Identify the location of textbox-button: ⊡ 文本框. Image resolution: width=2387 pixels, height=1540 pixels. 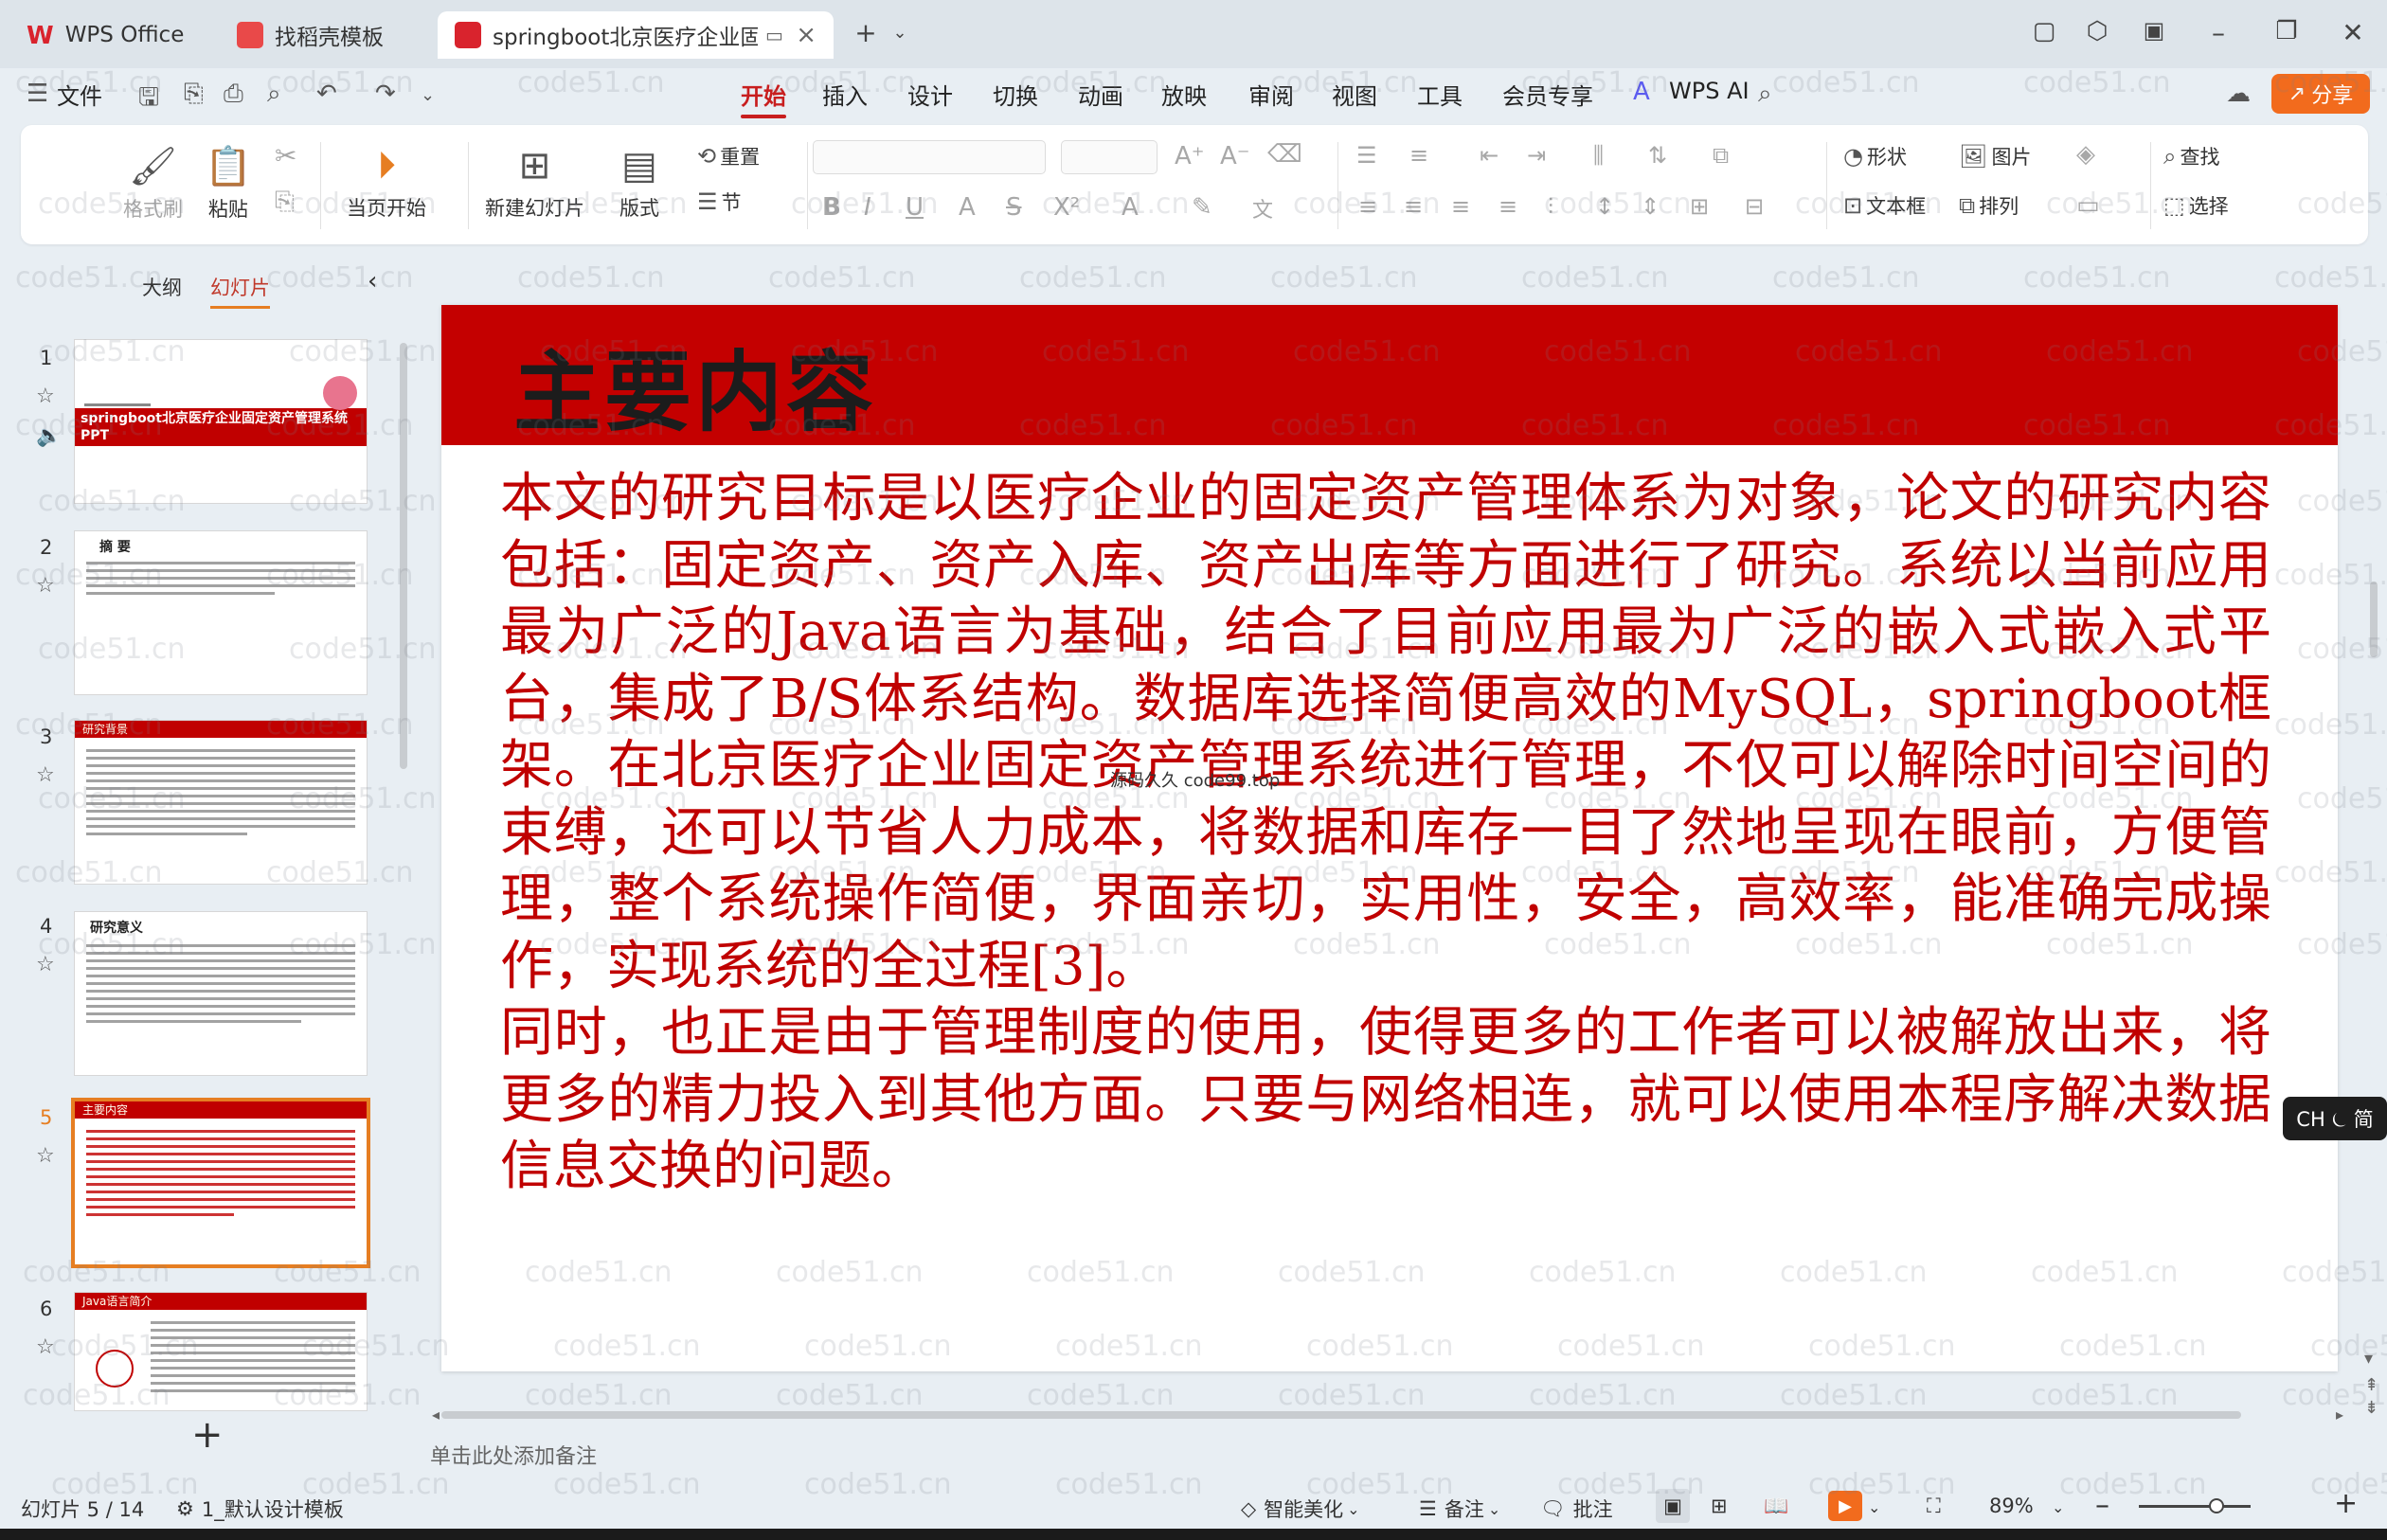
(1884, 205).